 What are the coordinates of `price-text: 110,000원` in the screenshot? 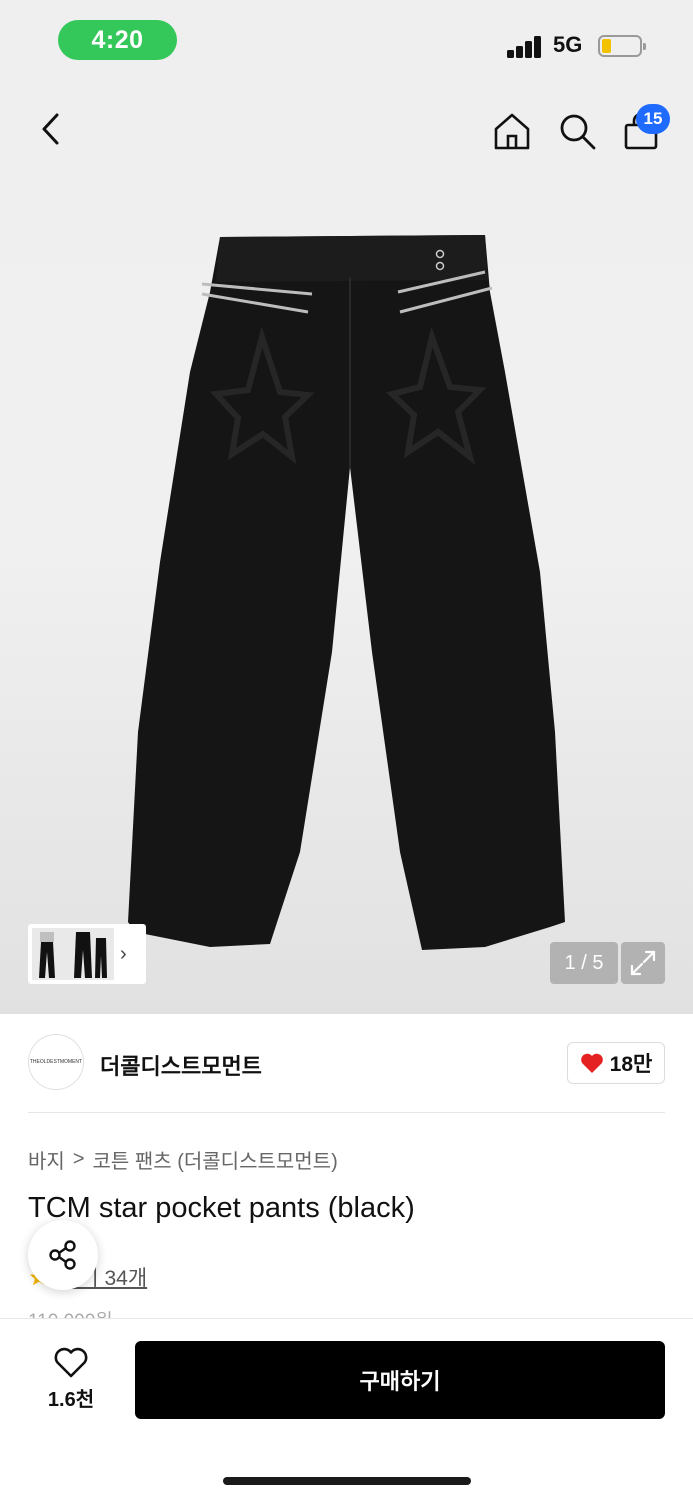 It's located at (70, 1312).